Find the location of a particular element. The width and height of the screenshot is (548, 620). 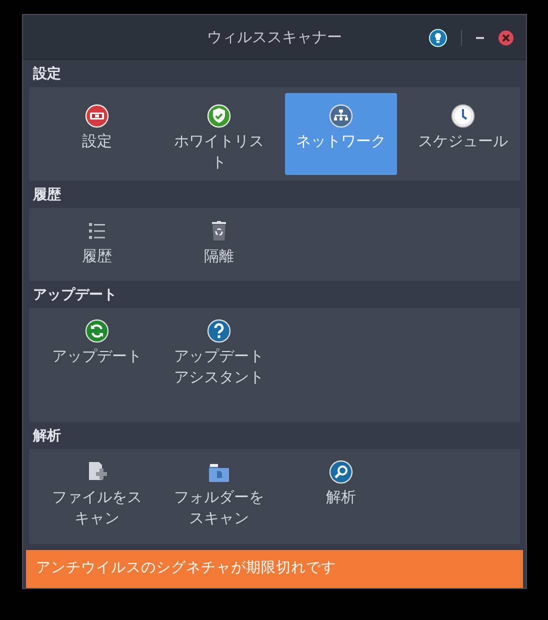

section-heading: 解析 is located at coordinates (47, 436).